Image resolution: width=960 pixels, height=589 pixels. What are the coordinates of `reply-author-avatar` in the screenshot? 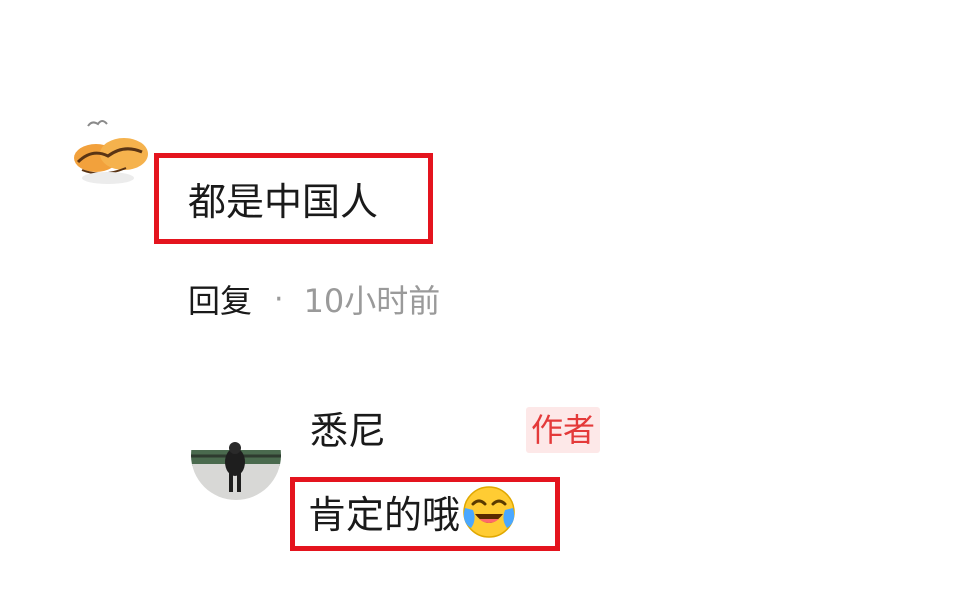 It's located at (236, 455).